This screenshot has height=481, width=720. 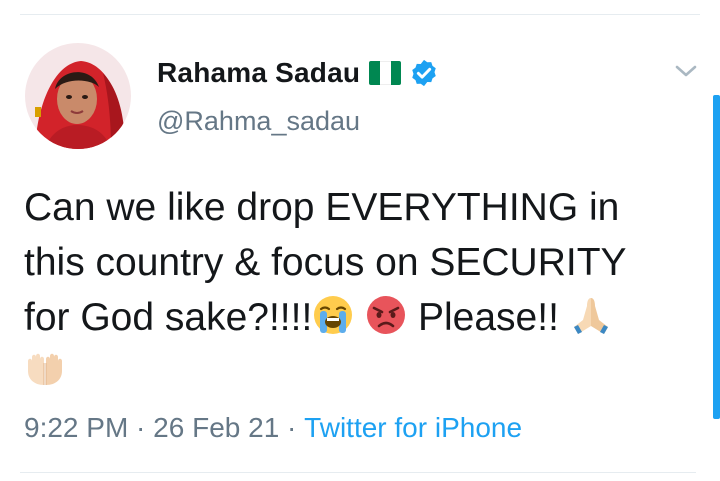 What do you see at coordinates (258, 73) in the screenshot?
I see `display-name: Rahama Sadau` at bounding box center [258, 73].